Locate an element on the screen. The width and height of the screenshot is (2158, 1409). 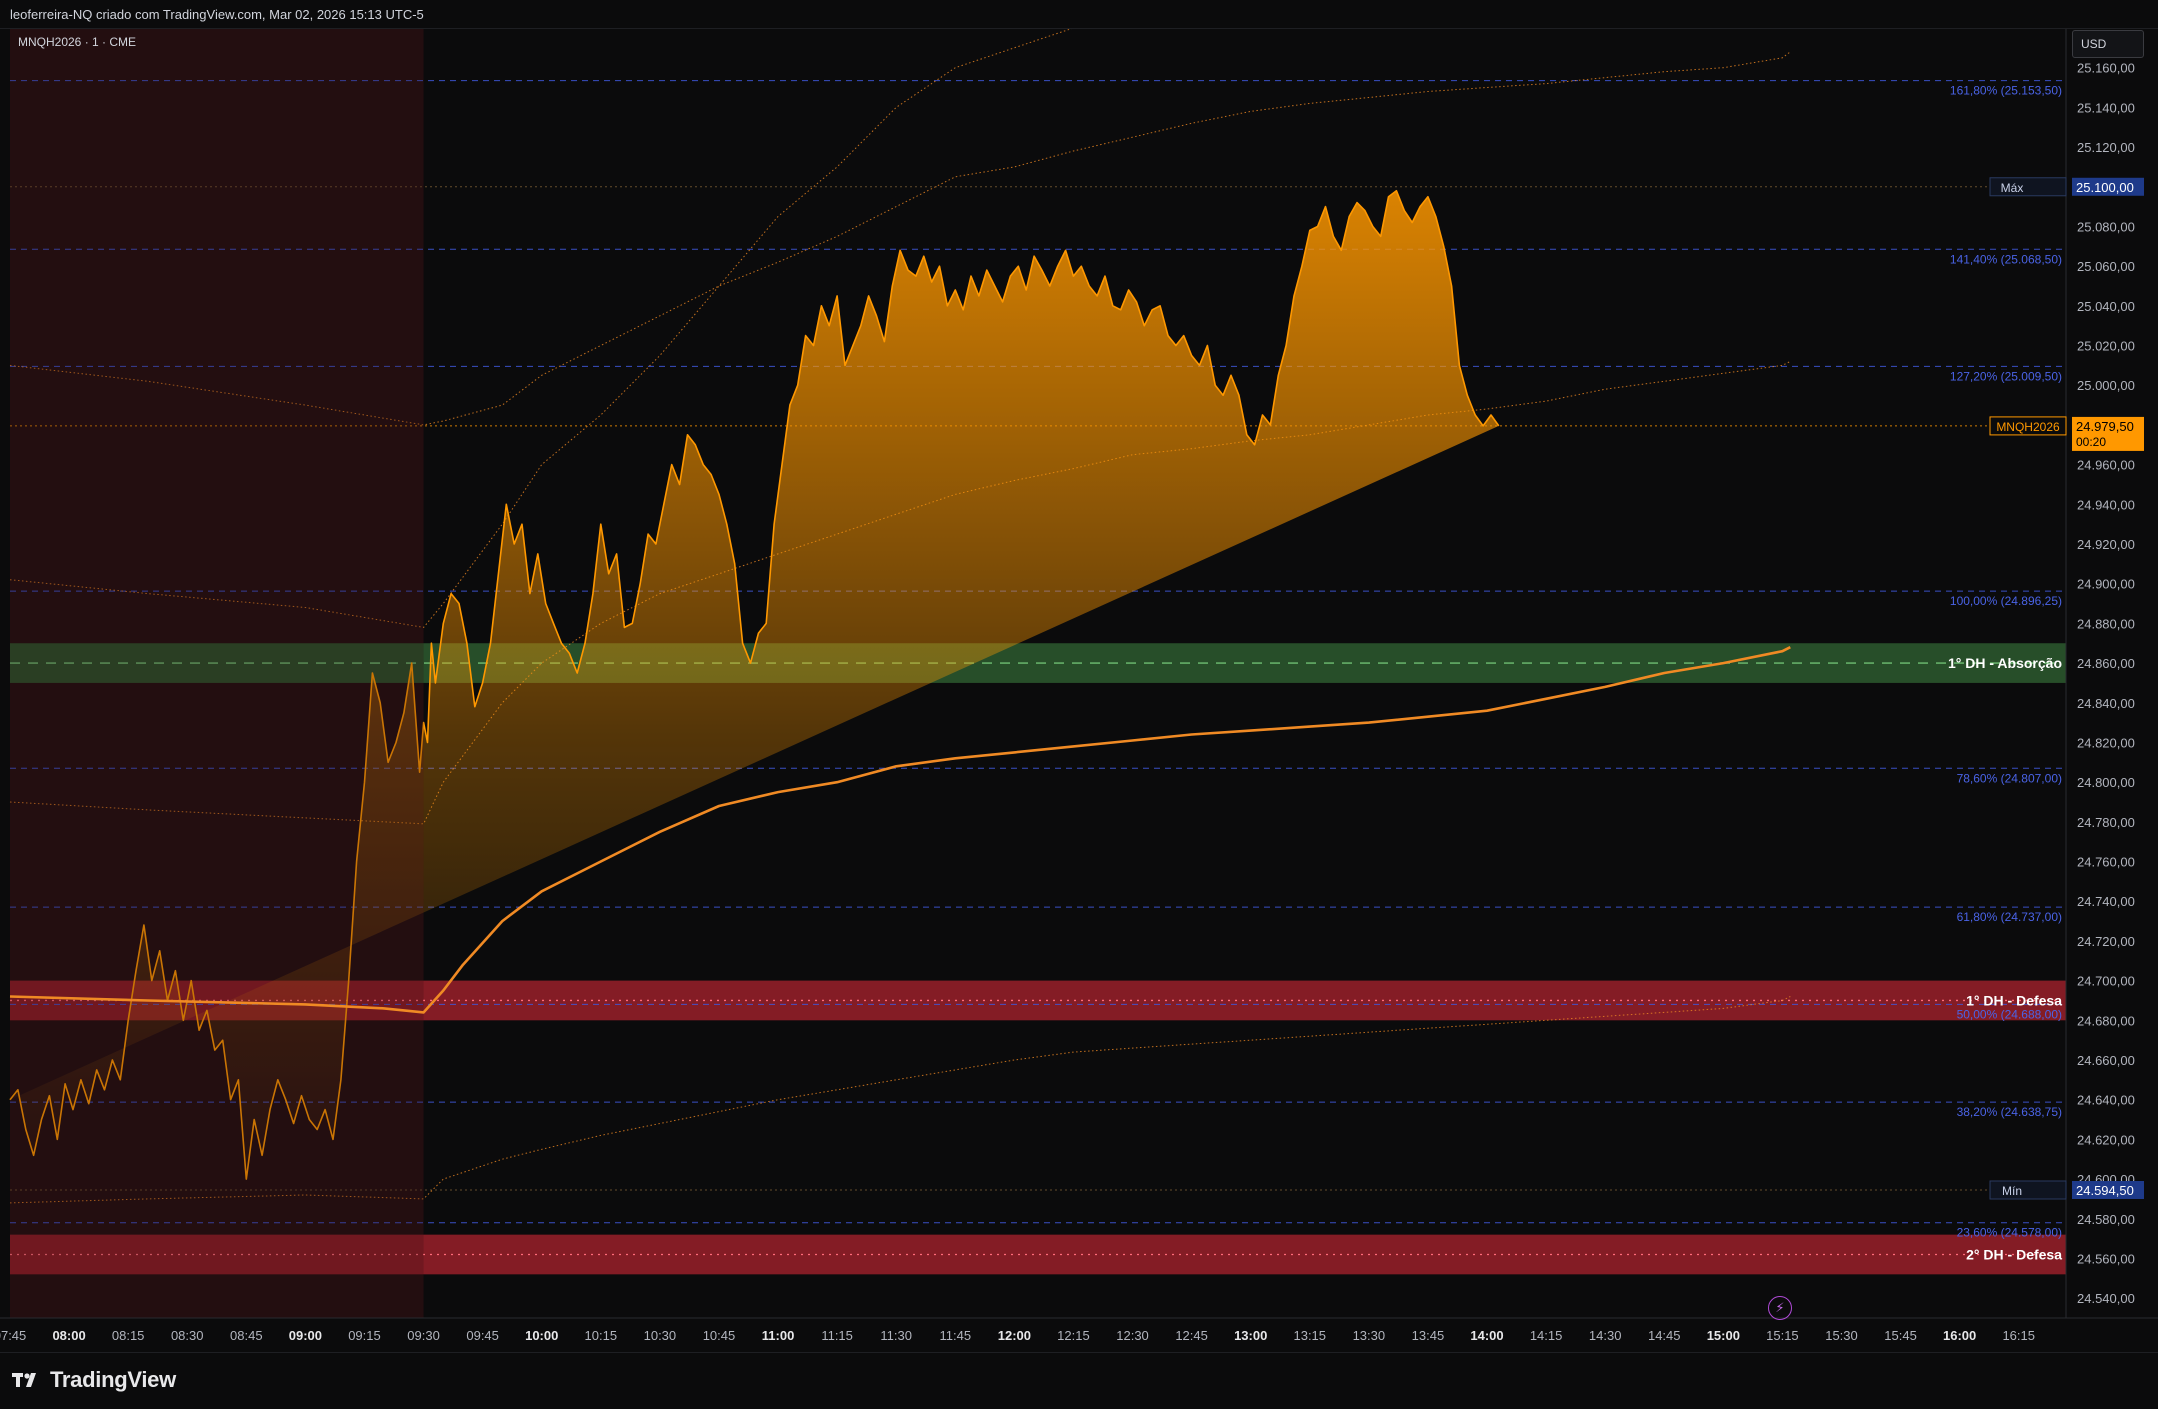
price-tick-label: 24.880,00 is located at coordinates (2106, 623).